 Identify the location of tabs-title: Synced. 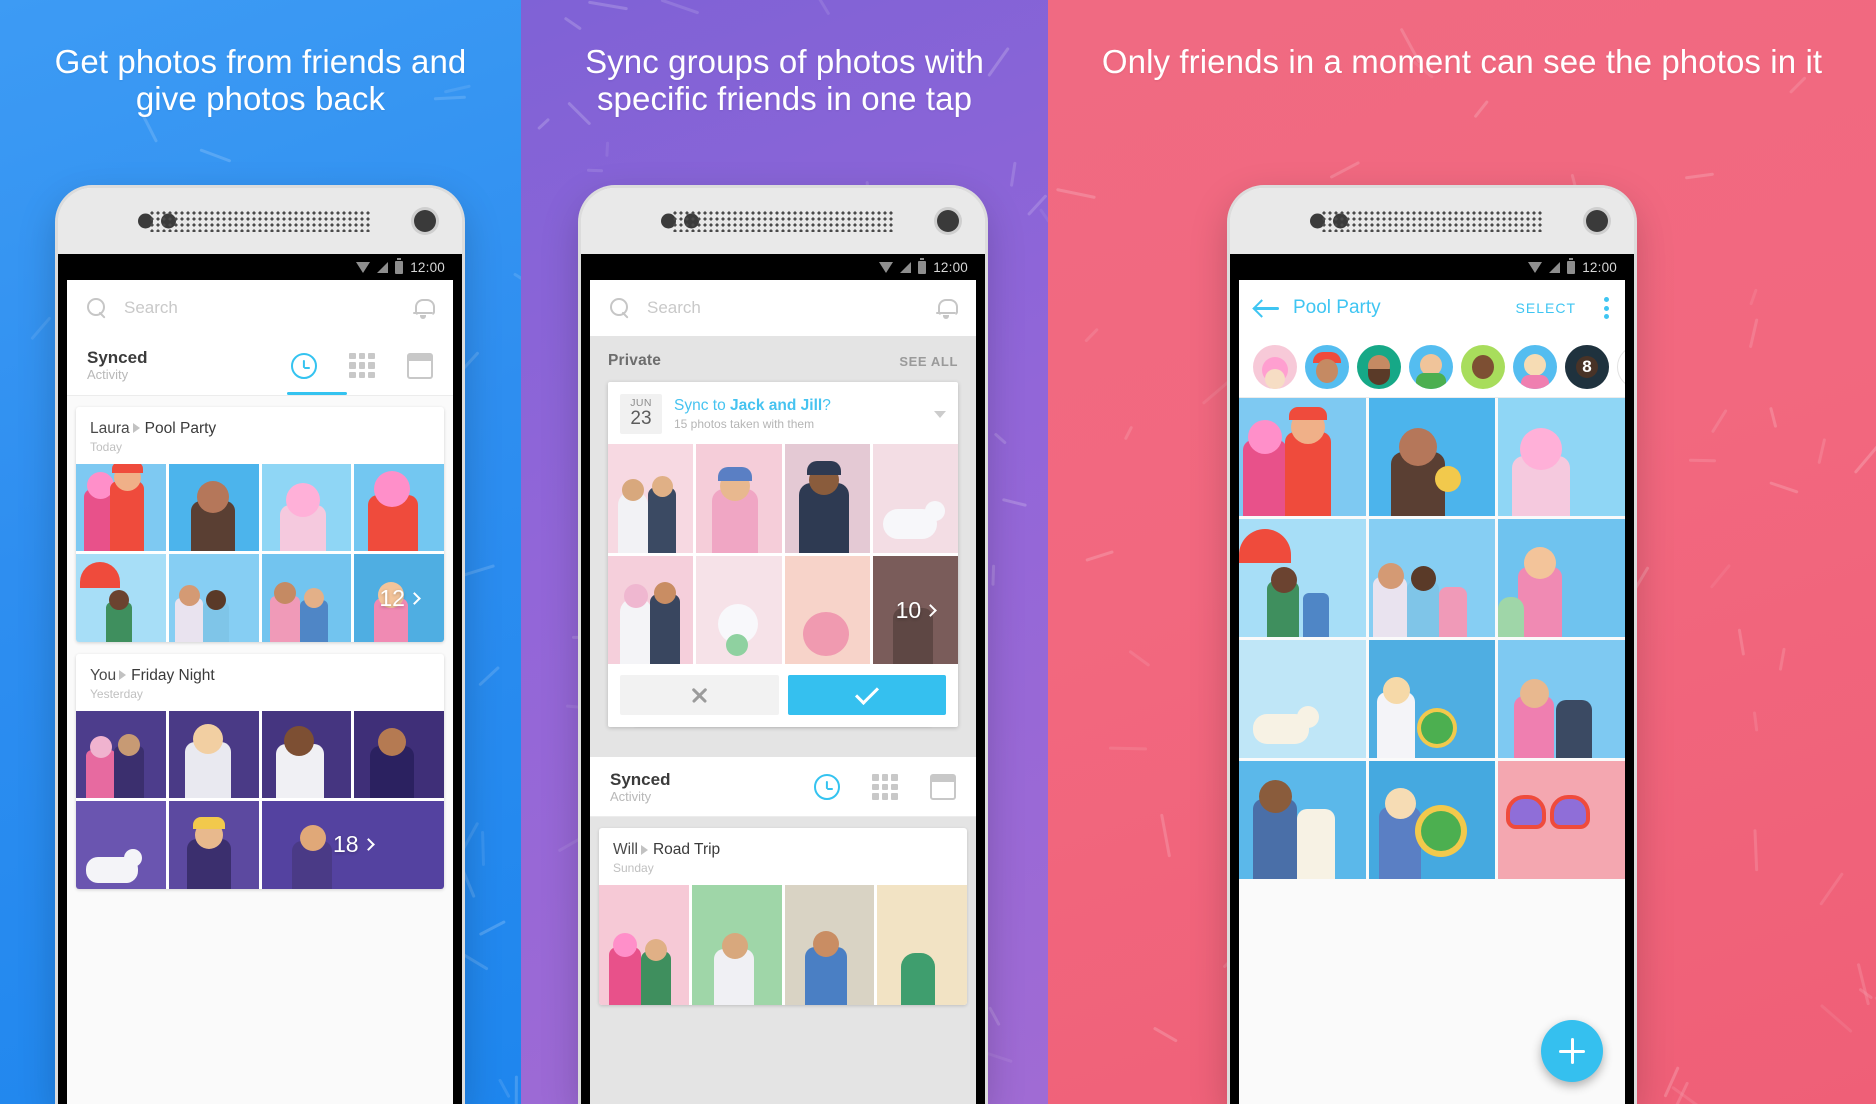
(117, 358).